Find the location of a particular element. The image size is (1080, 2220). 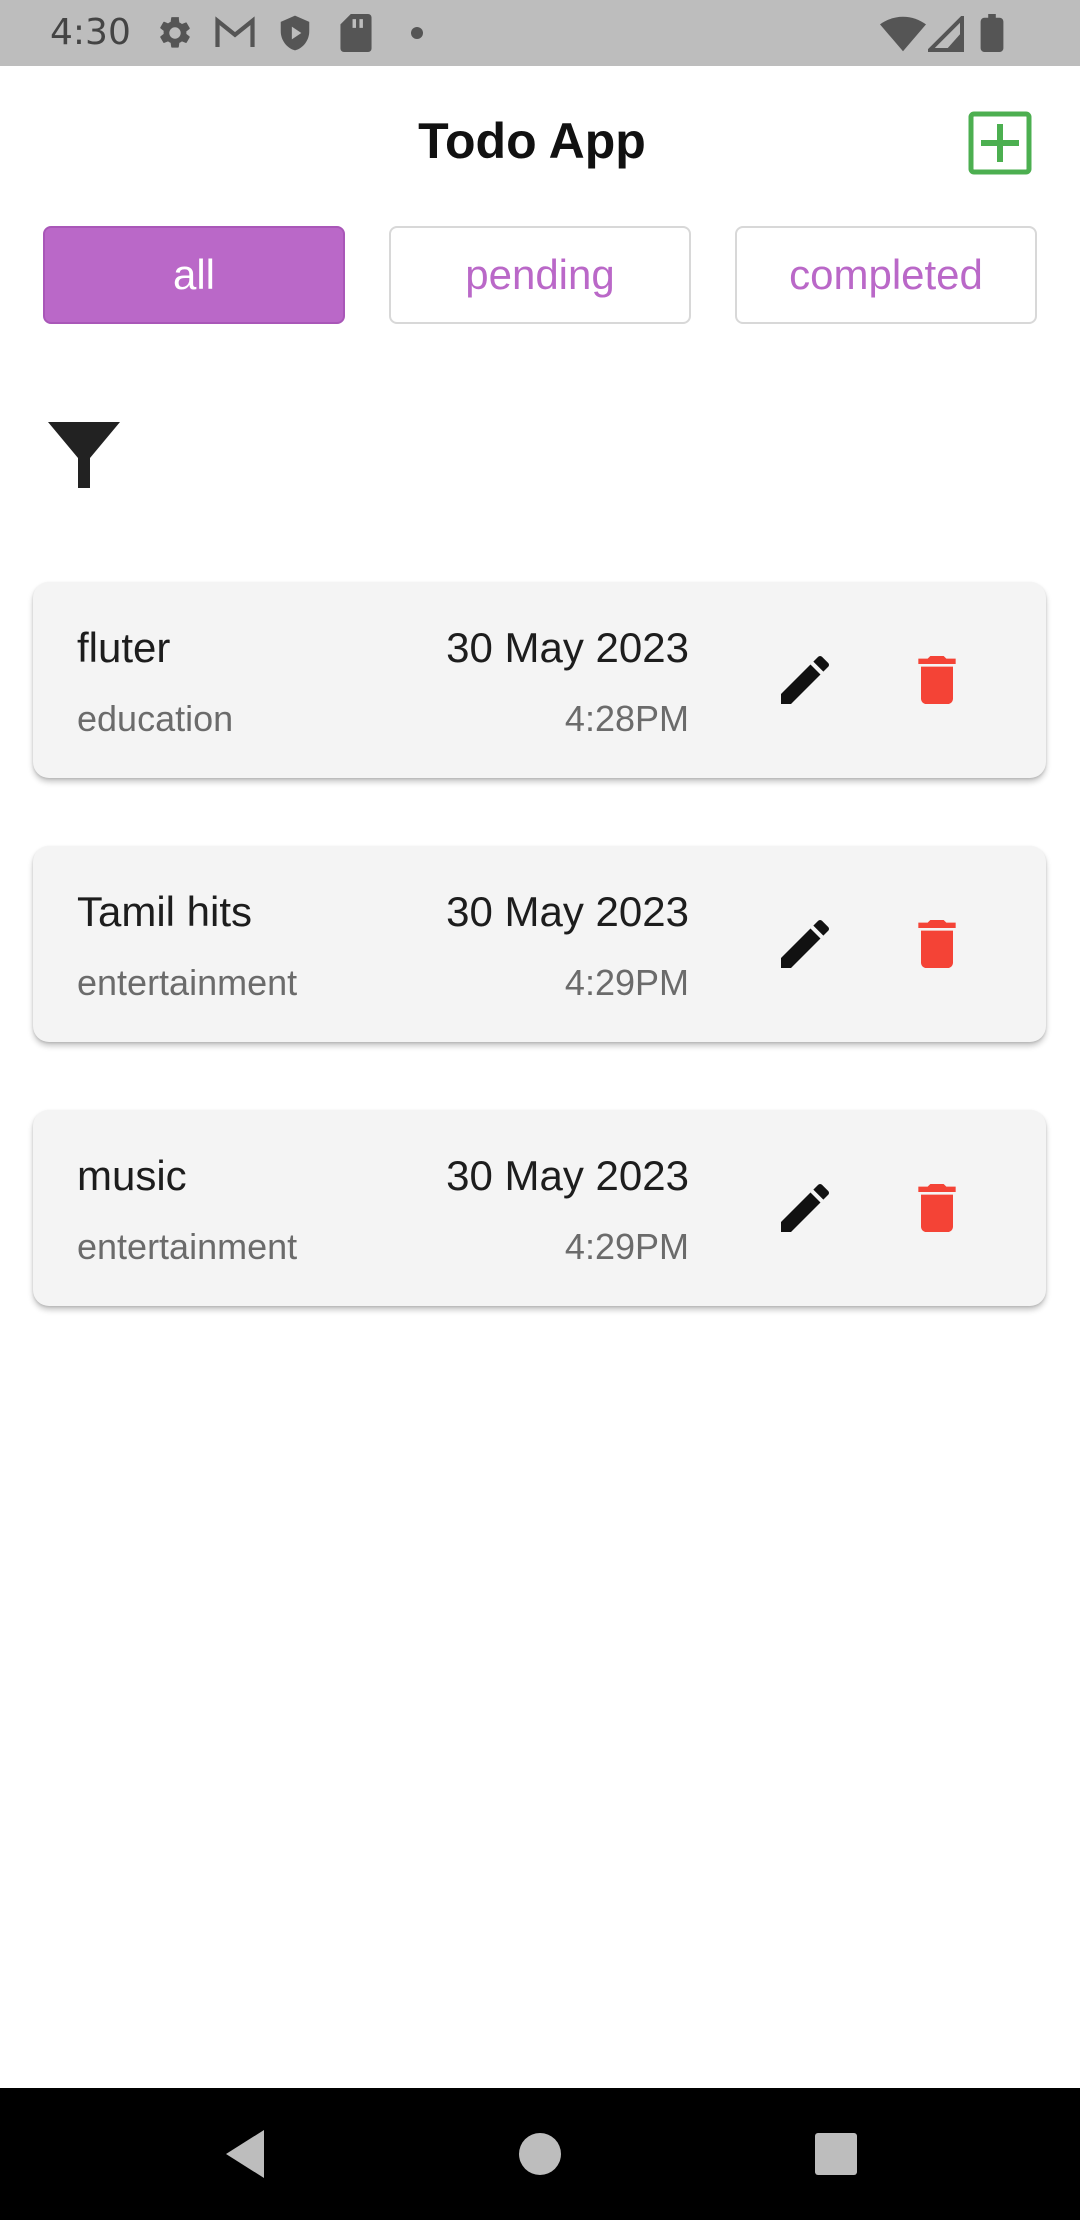

recents-icon is located at coordinates (836, 2154).